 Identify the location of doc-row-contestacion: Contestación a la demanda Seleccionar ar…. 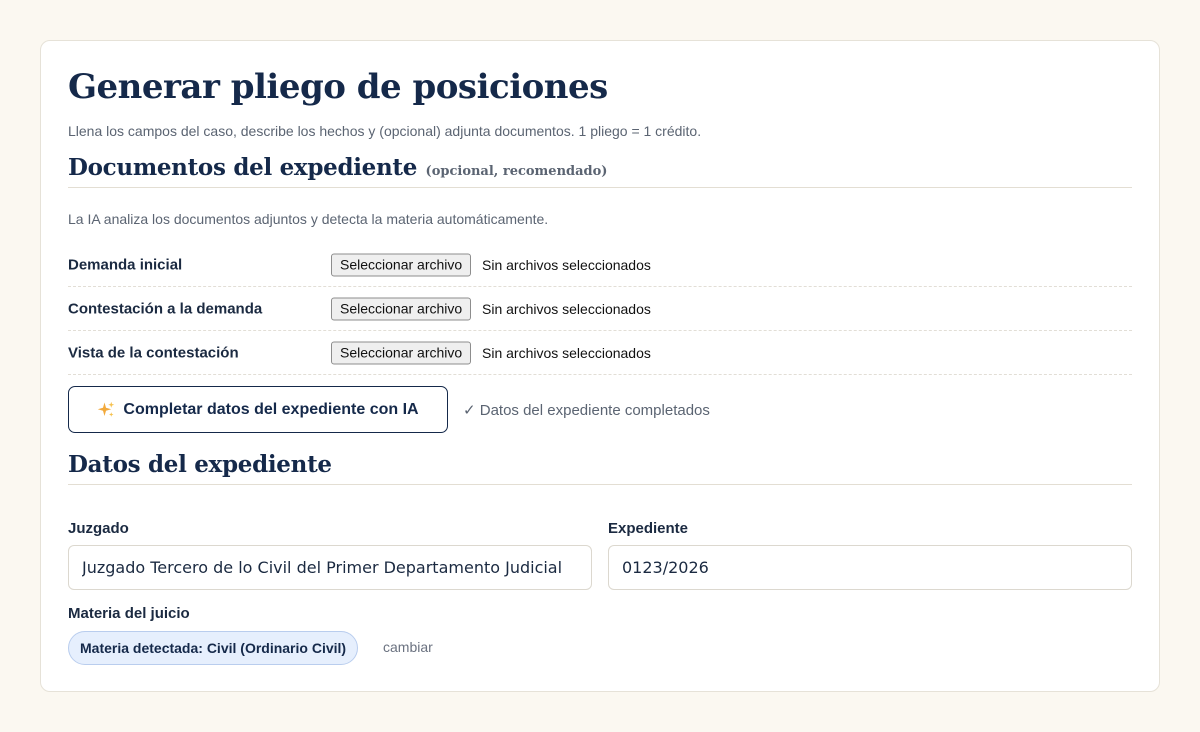
(600, 309).